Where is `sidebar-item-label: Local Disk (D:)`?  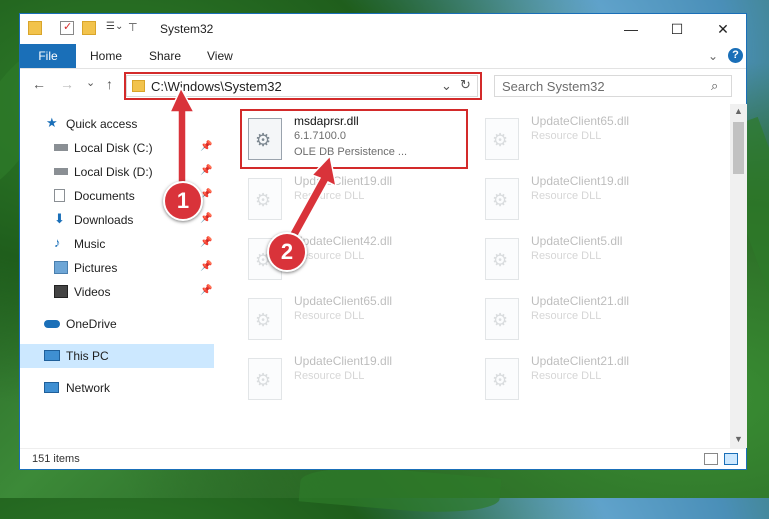
sidebar-item-label: Local Disk (D:) is located at coordinates (113, 172).